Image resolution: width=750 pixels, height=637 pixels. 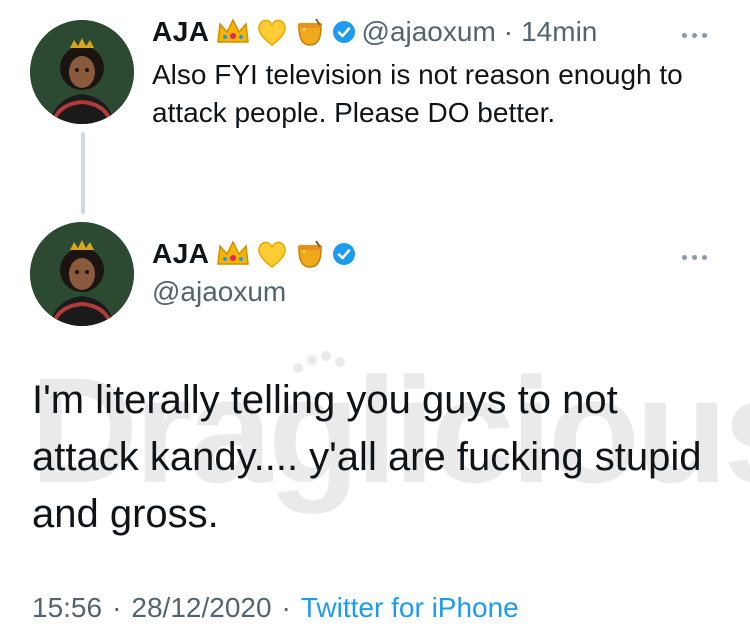 I want to click on reply-tweet-header: AJA @ajaoxum · 14min, so click(x=374, y=32).